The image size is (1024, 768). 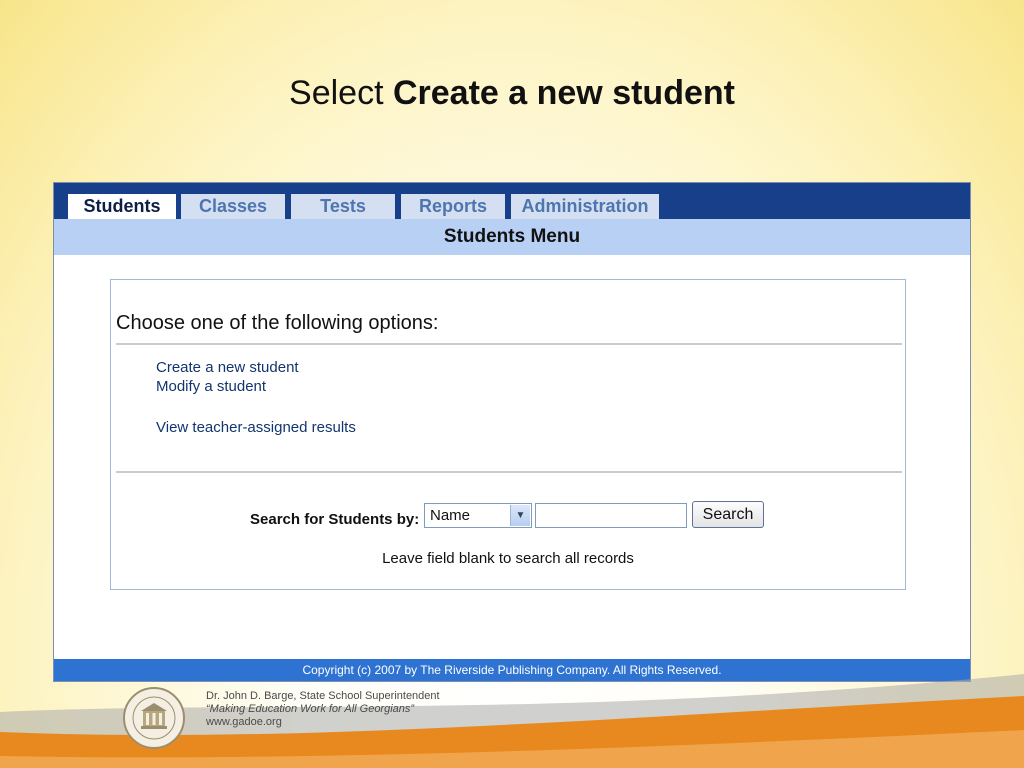 What do you see at coordinates (520, 515) in the screenshot?
I see `chevron-down-icon: ▼` at bounding box center [520, 515].